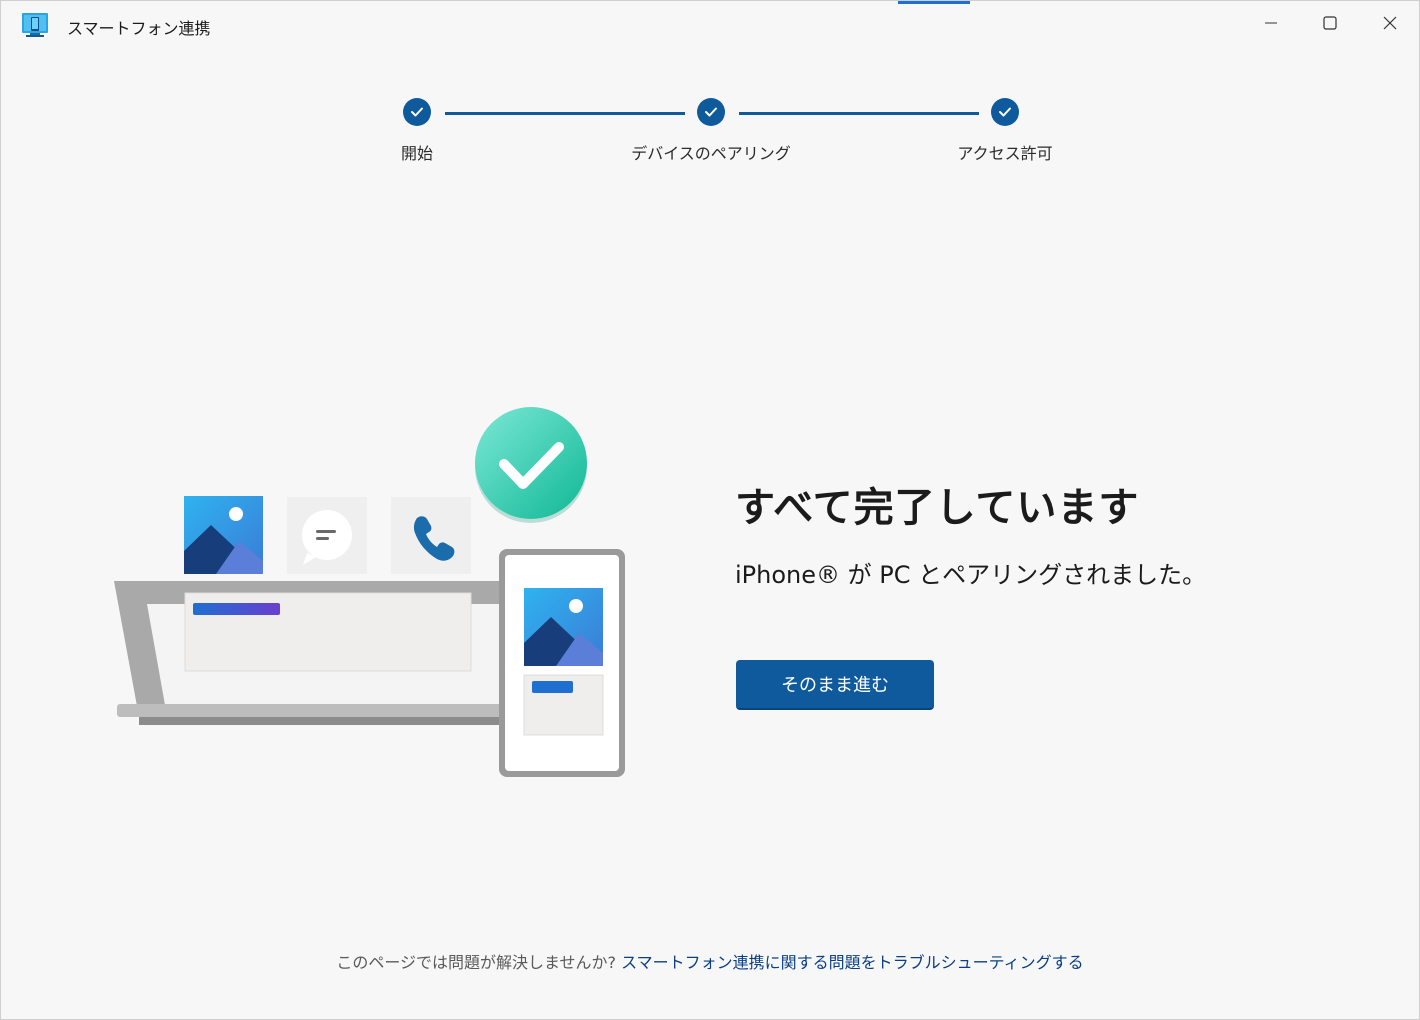 This screenshot has width=1420, height=1020. I want to click on title-bar-accent, so click(934, 2).